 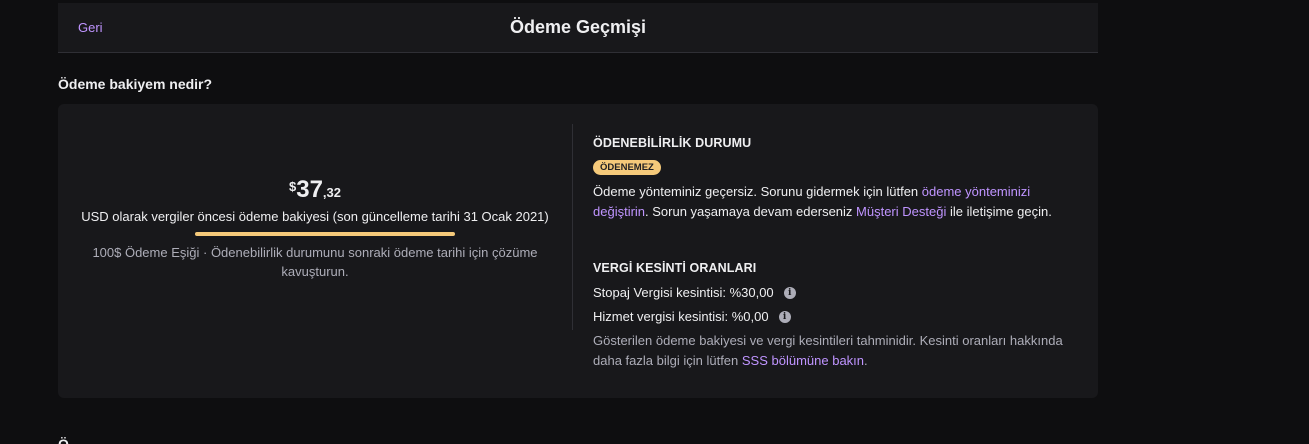 I want to click on balance-highlight-bar, so click(x=325, y=234).